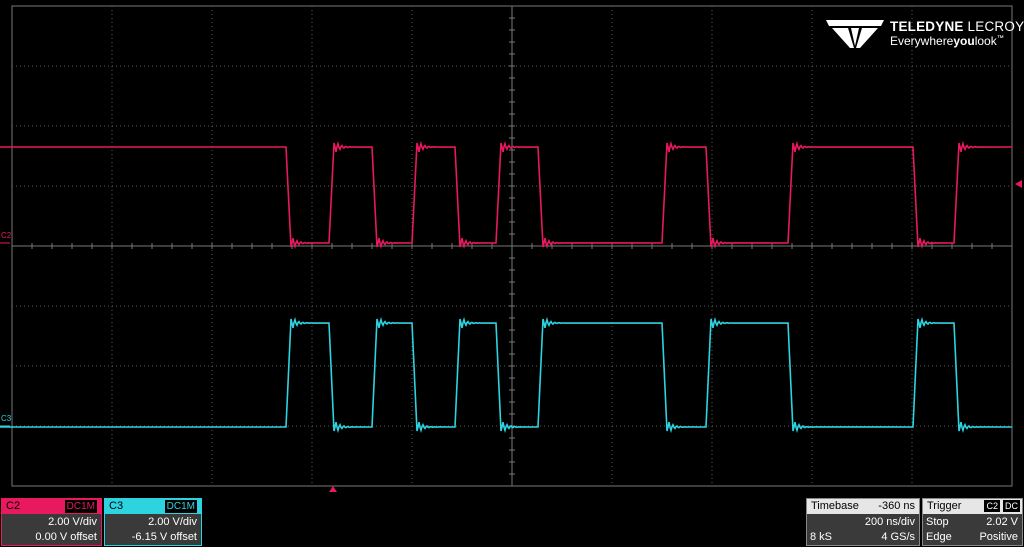 The image size is (1024, 547). What do you see at coordinates (855, 34) in the screenshot?
I see `teledyne-logo-icon` at bounding box center [855, 34].